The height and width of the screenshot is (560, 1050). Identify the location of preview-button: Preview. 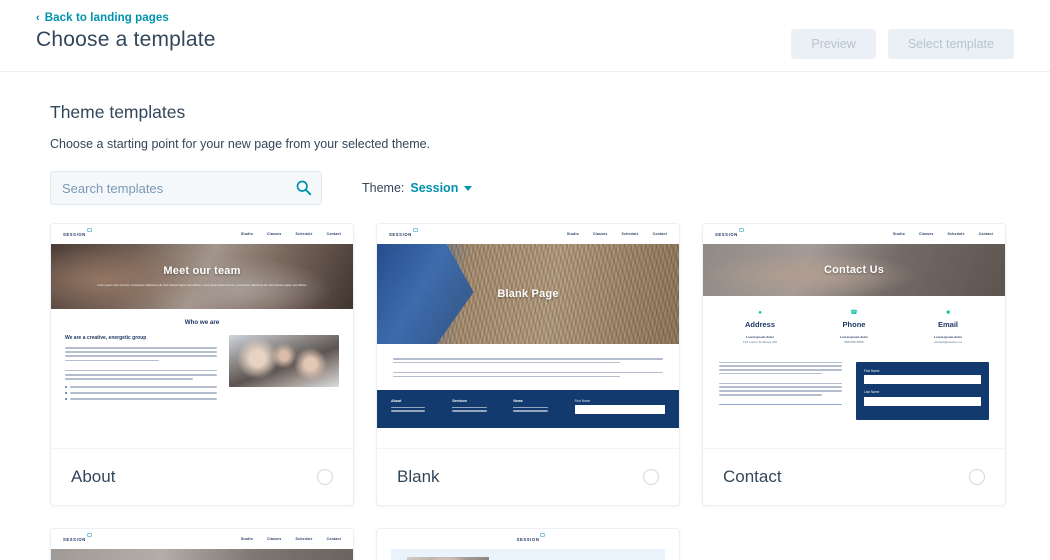
(833, 44).